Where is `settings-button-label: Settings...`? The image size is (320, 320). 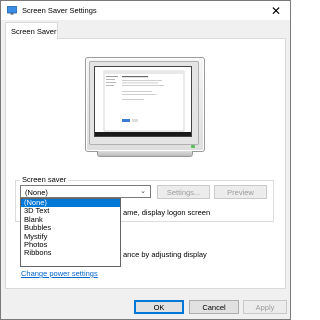 settings-button-label: Settings... is located at coordinates (183, 192).